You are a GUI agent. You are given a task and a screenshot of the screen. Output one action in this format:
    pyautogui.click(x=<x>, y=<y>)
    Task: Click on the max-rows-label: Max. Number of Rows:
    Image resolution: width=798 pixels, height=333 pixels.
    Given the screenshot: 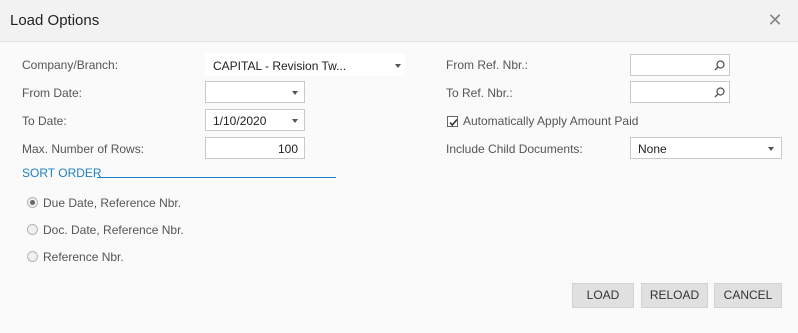 What is the action you would take?
    pyautogui.click(x=83, y=149)
    